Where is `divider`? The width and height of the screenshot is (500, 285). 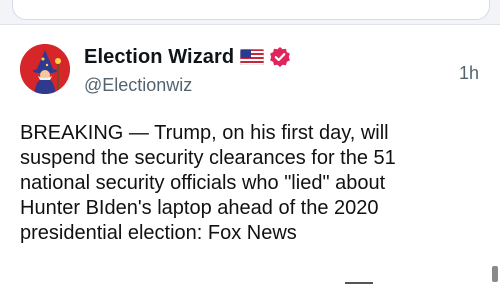
divider is located at coordinates (250, 24).